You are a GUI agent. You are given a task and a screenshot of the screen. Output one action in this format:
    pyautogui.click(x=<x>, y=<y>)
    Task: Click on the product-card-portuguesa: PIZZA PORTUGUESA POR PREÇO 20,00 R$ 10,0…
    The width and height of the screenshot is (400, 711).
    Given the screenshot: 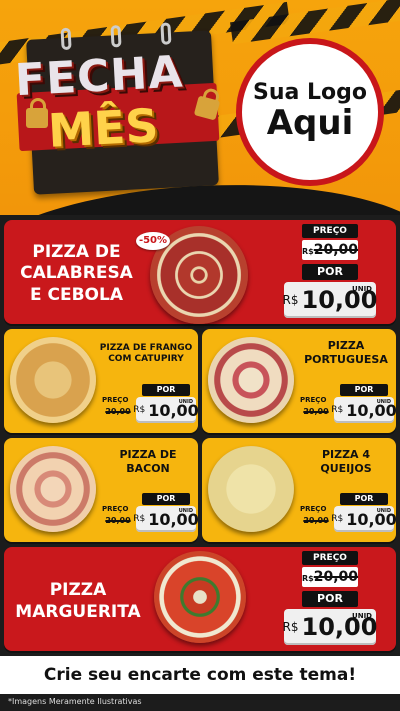 What is the action you would take?
    pyautogui.click(x=299, y=381)
    